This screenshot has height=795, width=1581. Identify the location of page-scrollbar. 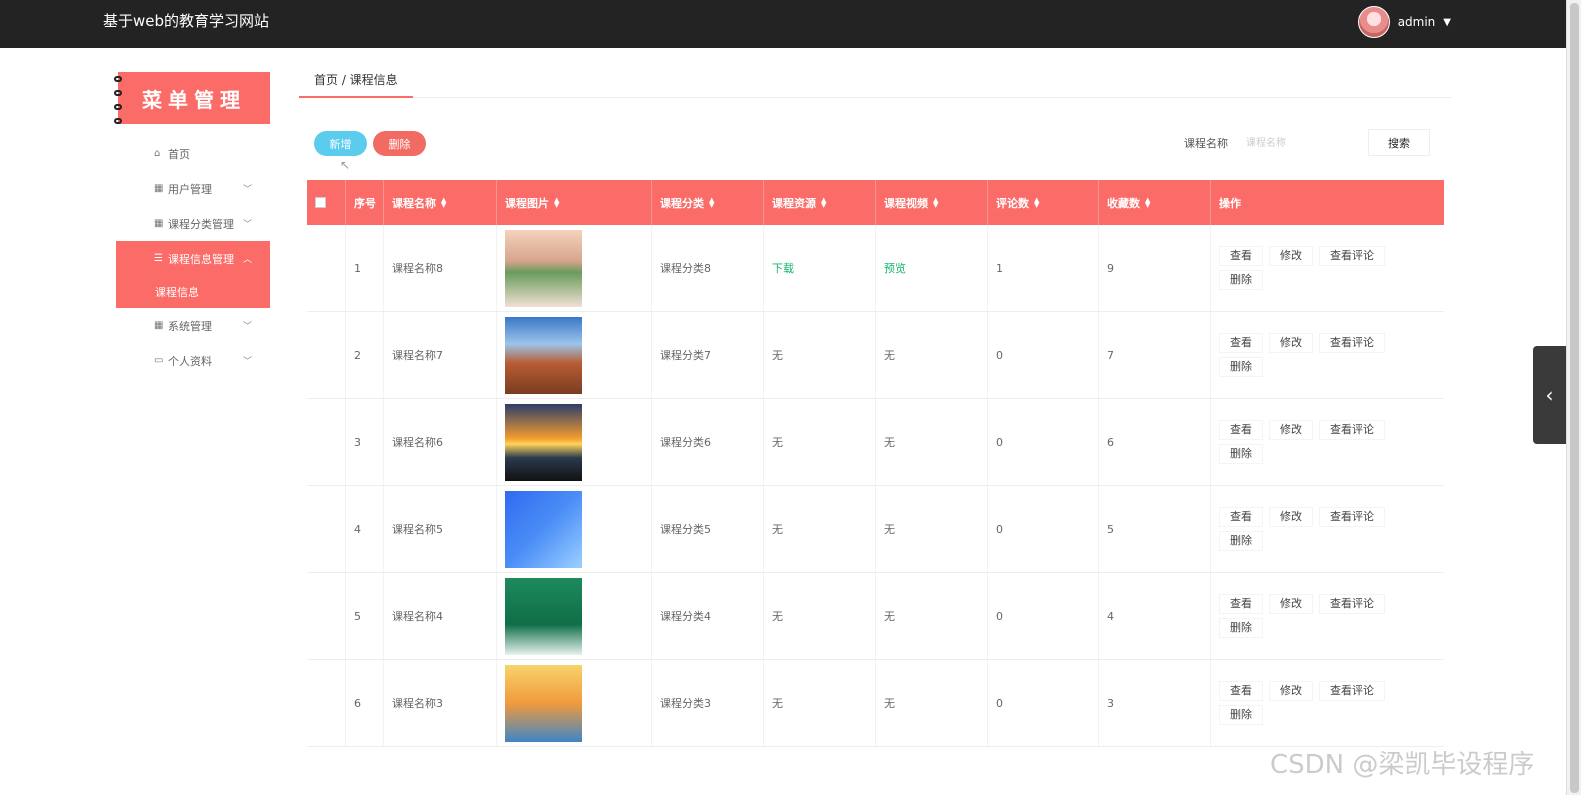
(1573, 397).